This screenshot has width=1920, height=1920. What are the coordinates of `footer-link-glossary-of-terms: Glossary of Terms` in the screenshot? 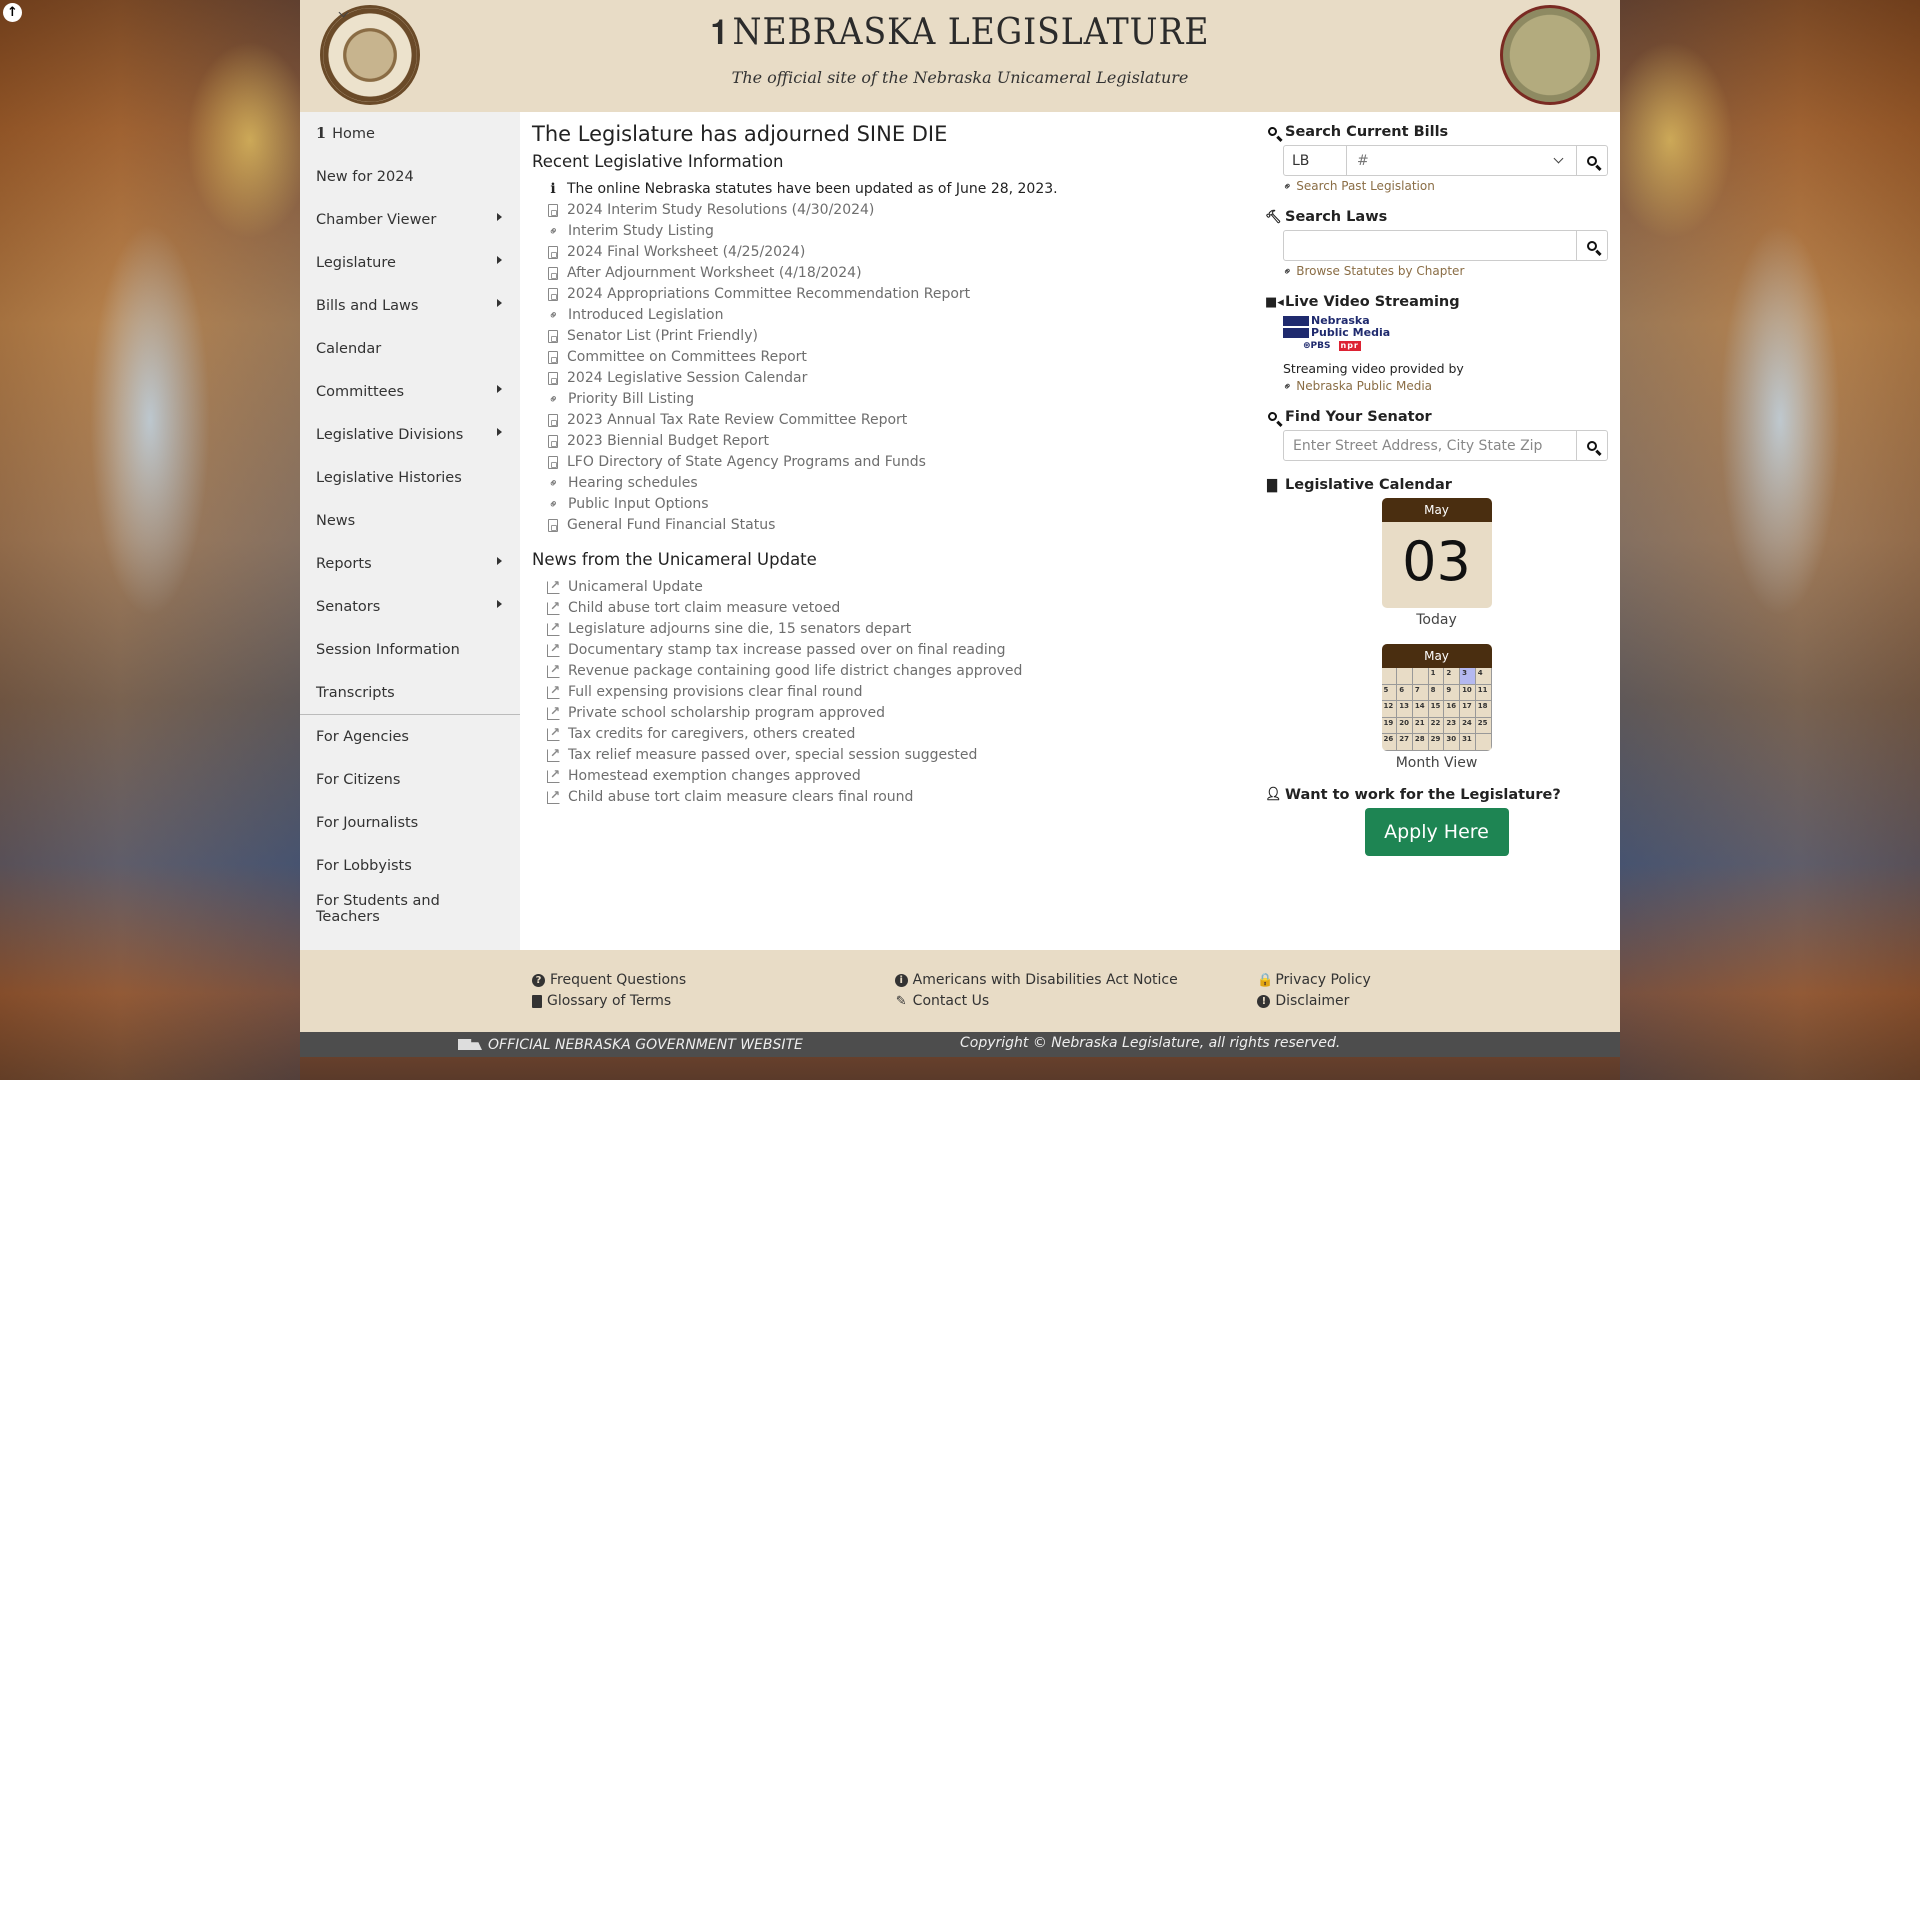 It's located at (713, 1001).